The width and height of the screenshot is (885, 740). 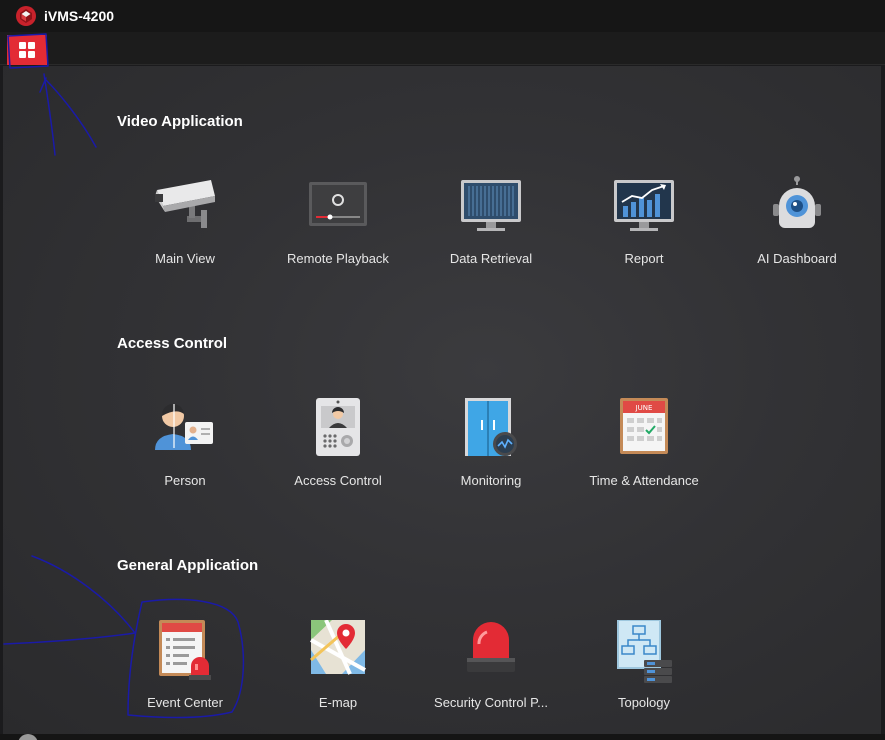 I want to click on tile-monitoring: Monitoring, so click(x=489, y=453).